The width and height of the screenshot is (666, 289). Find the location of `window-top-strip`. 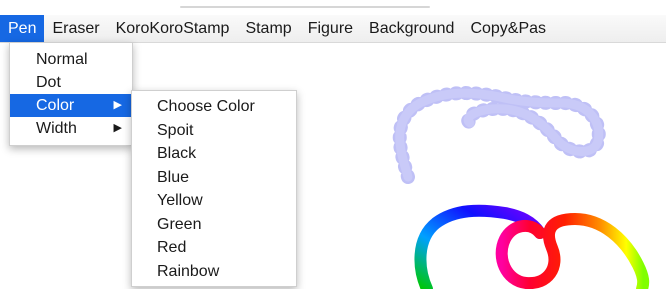

window-top-strip is located at coordinates (333, 7).